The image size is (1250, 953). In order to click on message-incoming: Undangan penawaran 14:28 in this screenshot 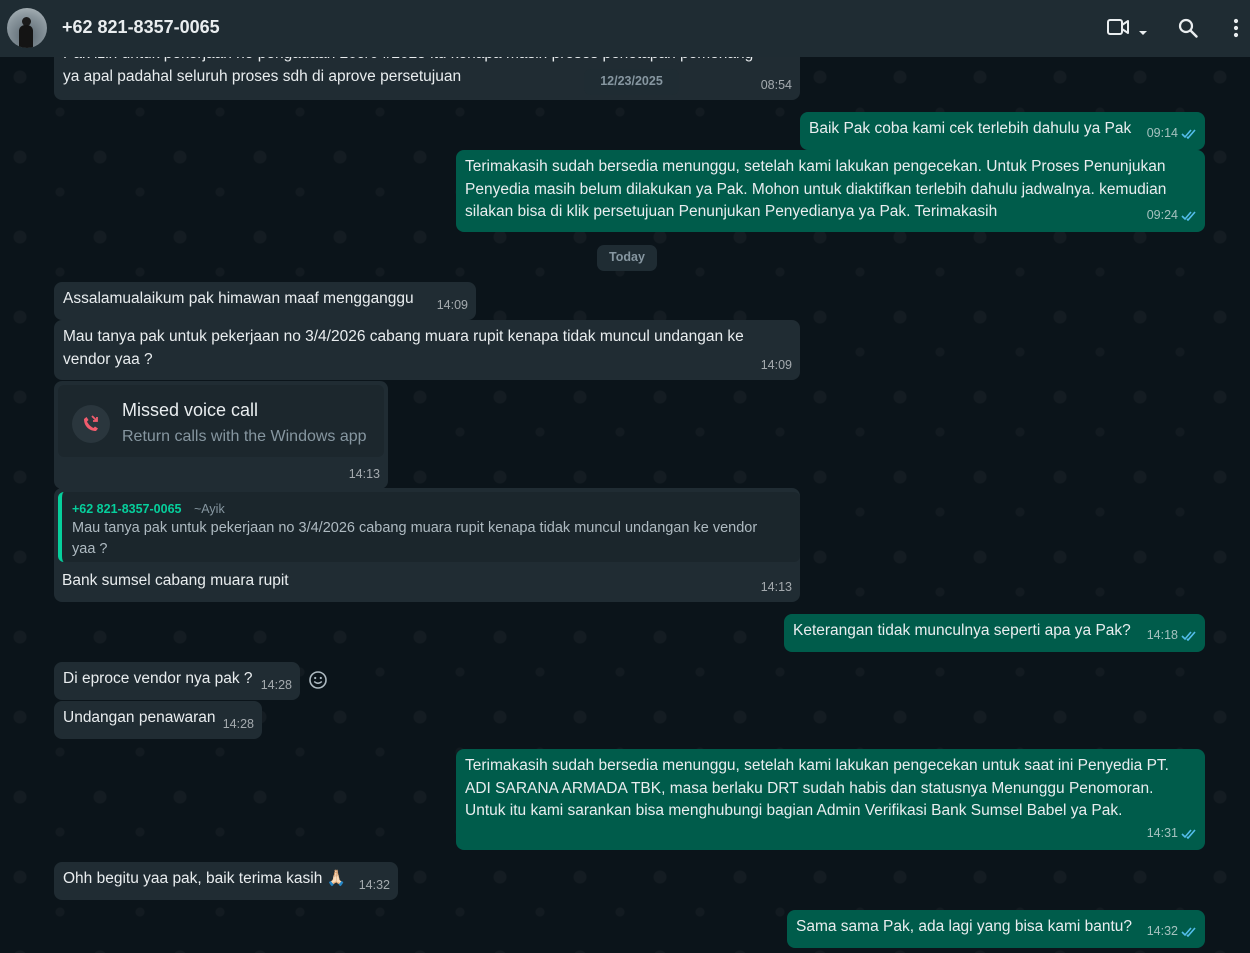, I will do `click(158, 720)`.